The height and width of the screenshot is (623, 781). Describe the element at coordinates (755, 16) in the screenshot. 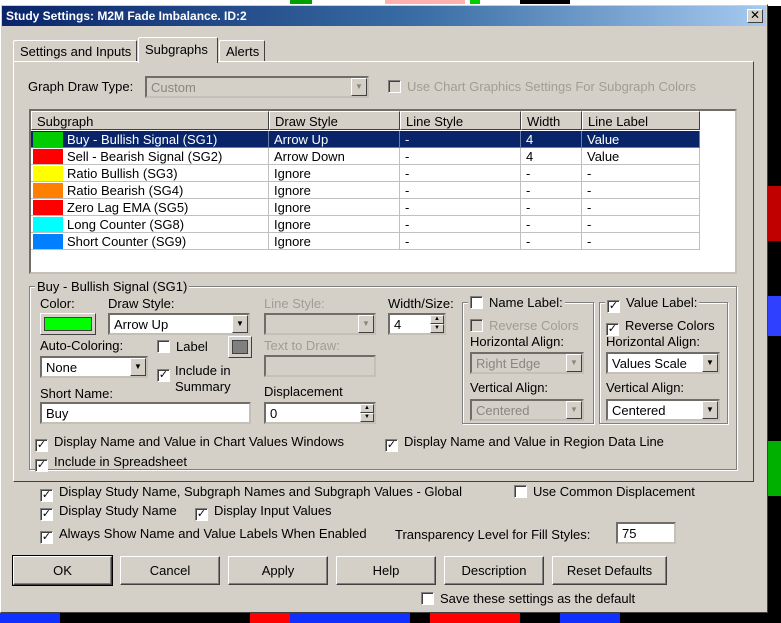

I see `close-icon: ✕` at that location.